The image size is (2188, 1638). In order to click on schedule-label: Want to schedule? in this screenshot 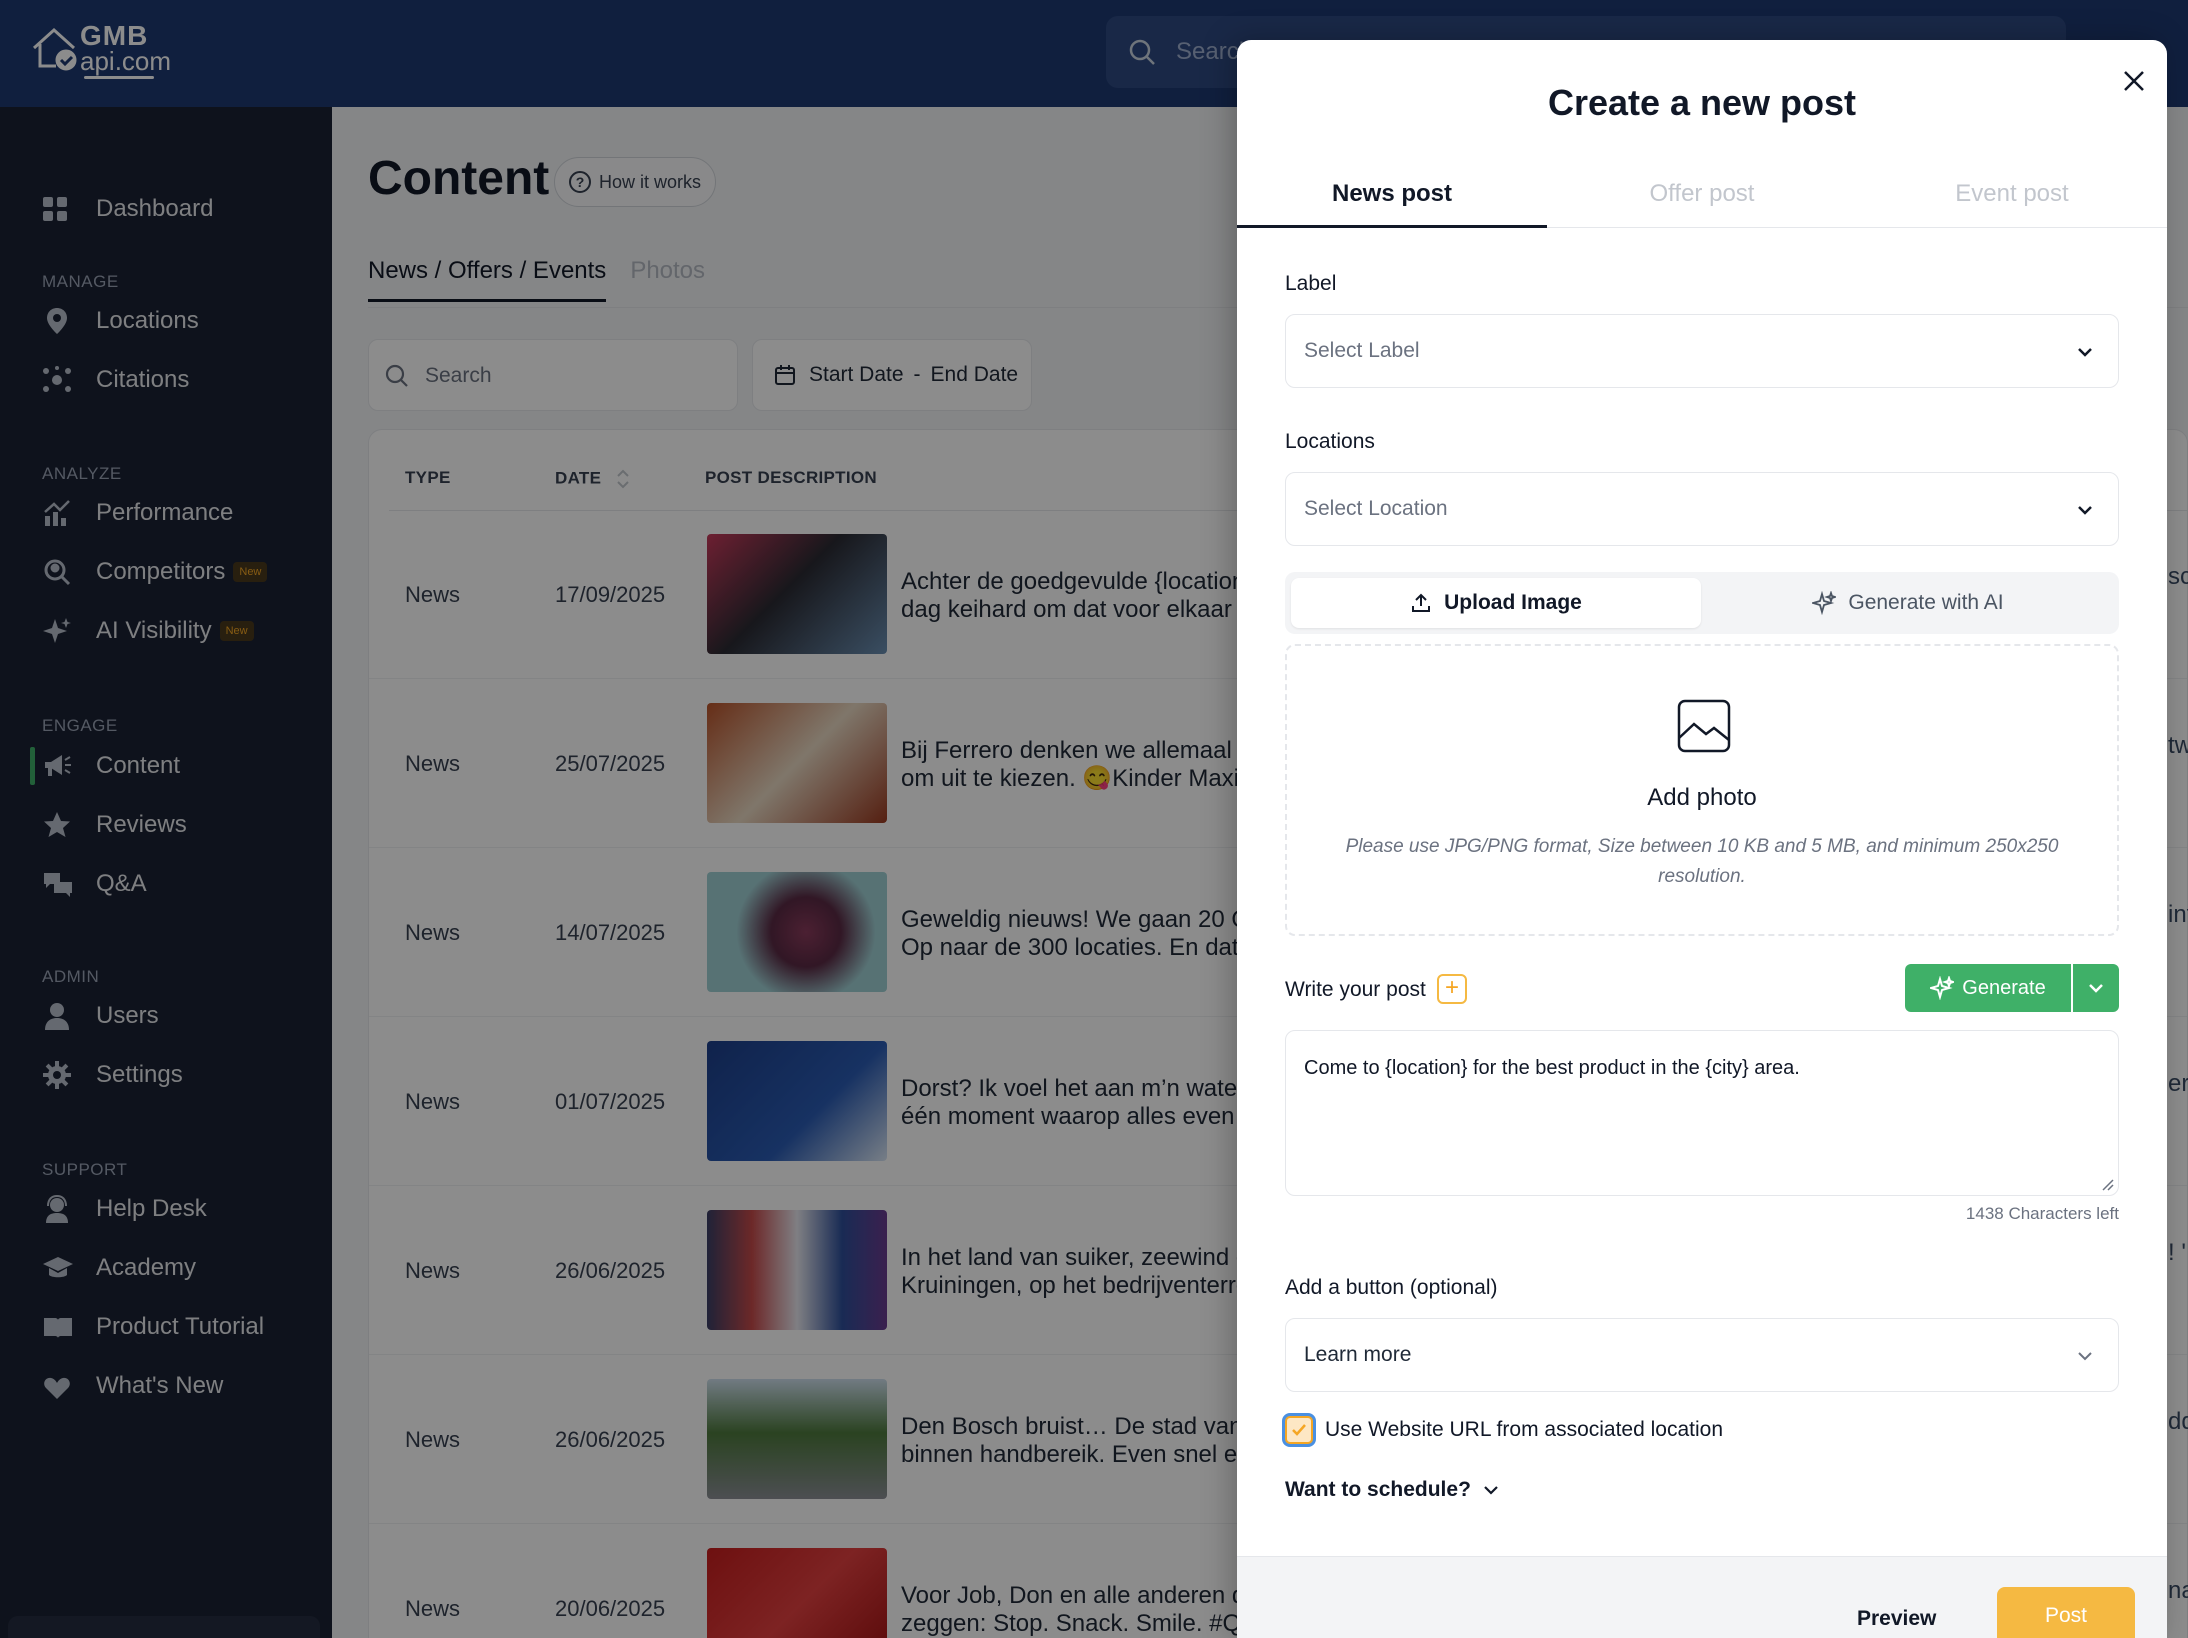, I will do `click(1378, 1489)`.